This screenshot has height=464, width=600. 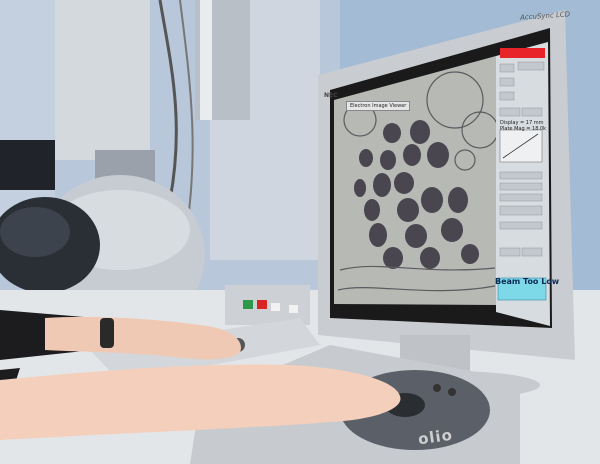 What do you see at coordinates (262, 304) in the screenshot?
I see `red-button` at bounding box center [262, 304].